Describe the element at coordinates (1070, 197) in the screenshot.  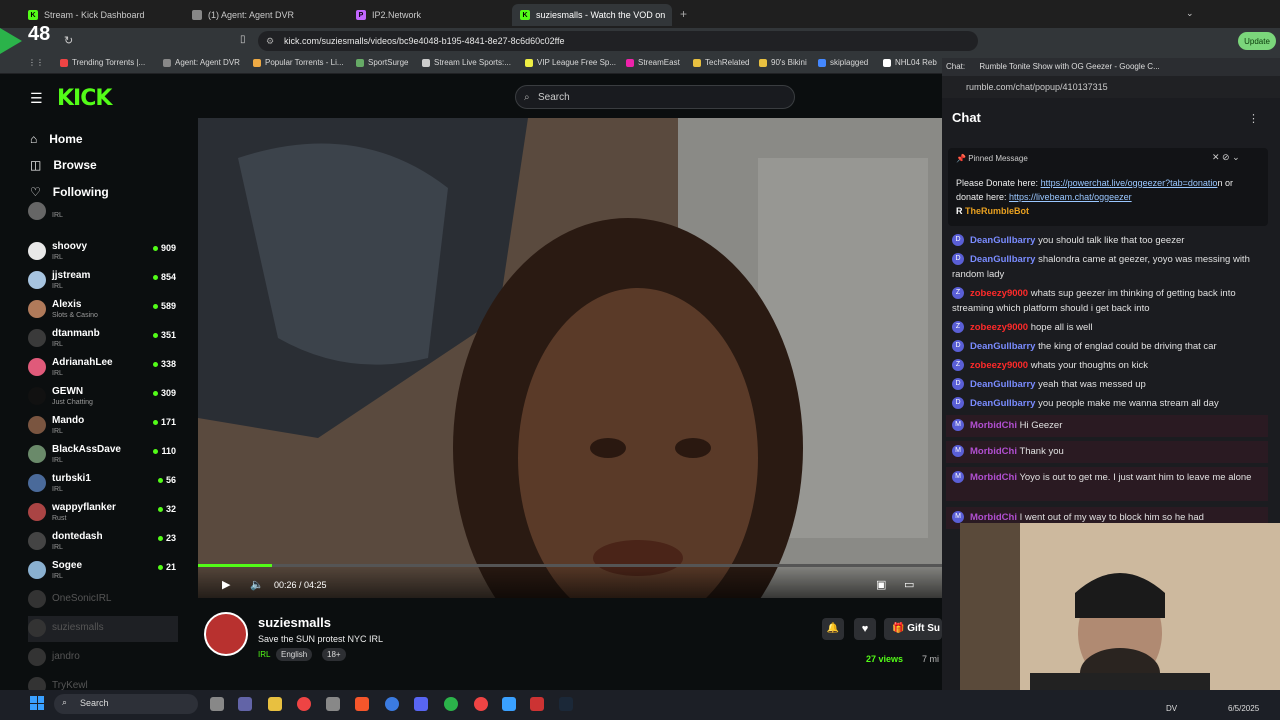
I see `donate-link: https://livebeam.chat/oggeezer` at that location.